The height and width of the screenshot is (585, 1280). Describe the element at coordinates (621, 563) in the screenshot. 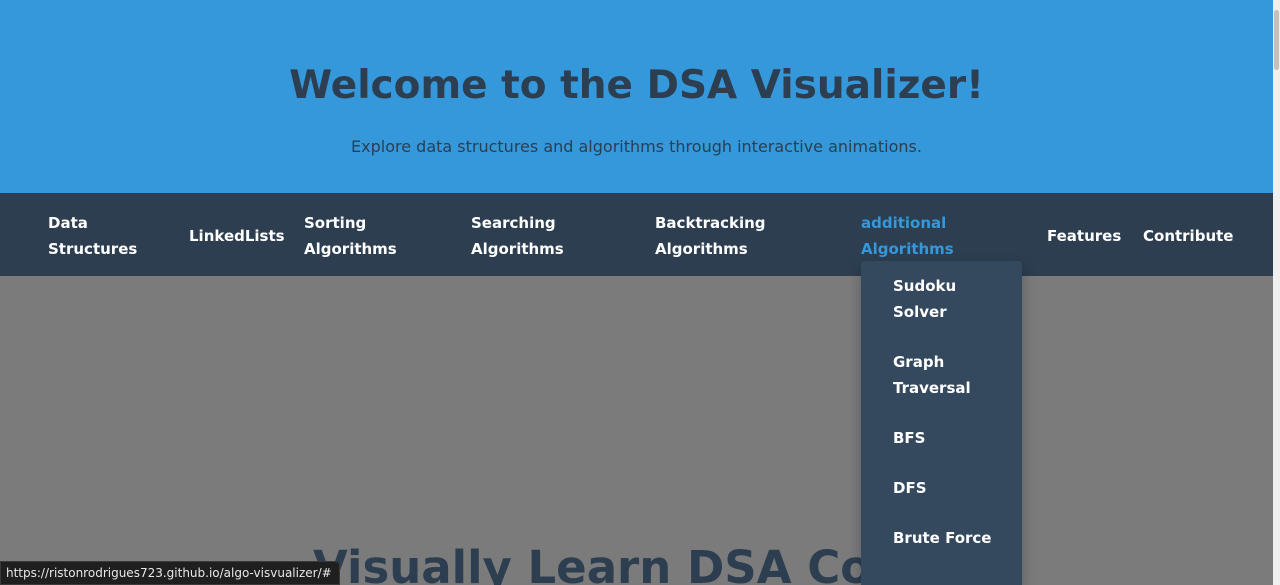

I see `section-heading: Visually Learn DSA Conc` at that location.